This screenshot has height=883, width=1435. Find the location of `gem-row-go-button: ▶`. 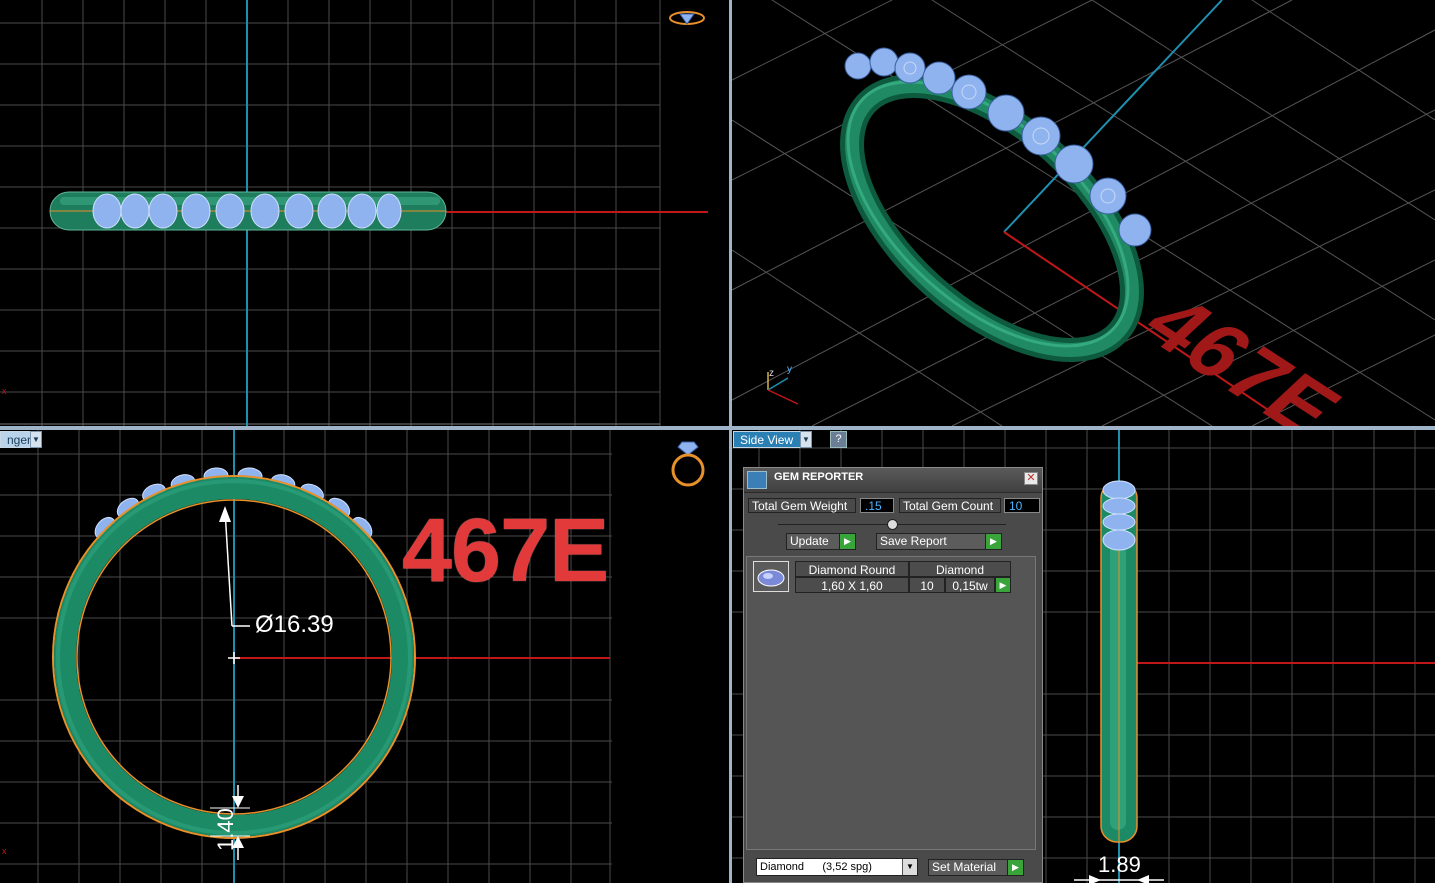

gem-row-go-button: ▶ is located at coordinates (1003, 585).